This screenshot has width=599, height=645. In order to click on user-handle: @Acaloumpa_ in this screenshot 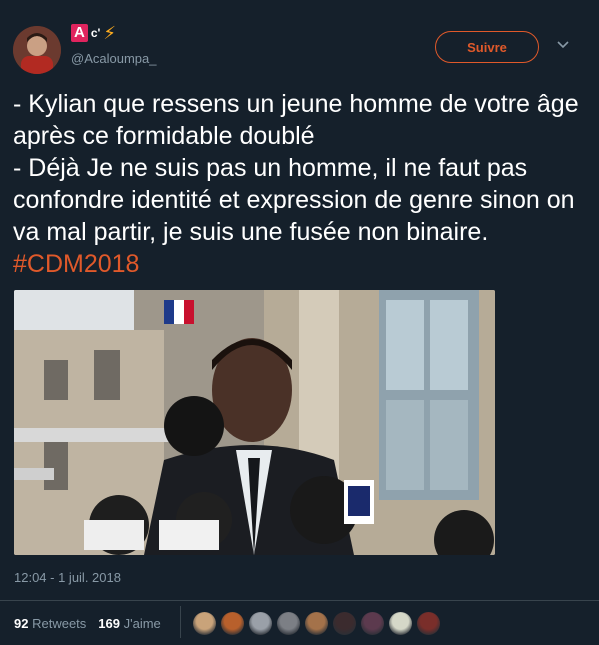, I will do `click(113, 58)`.